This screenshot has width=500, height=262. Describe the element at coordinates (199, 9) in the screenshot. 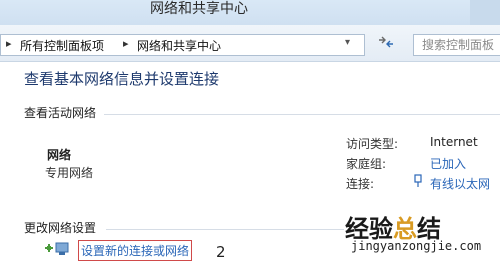

I see `window-title: 网络和共享中心` at that location.